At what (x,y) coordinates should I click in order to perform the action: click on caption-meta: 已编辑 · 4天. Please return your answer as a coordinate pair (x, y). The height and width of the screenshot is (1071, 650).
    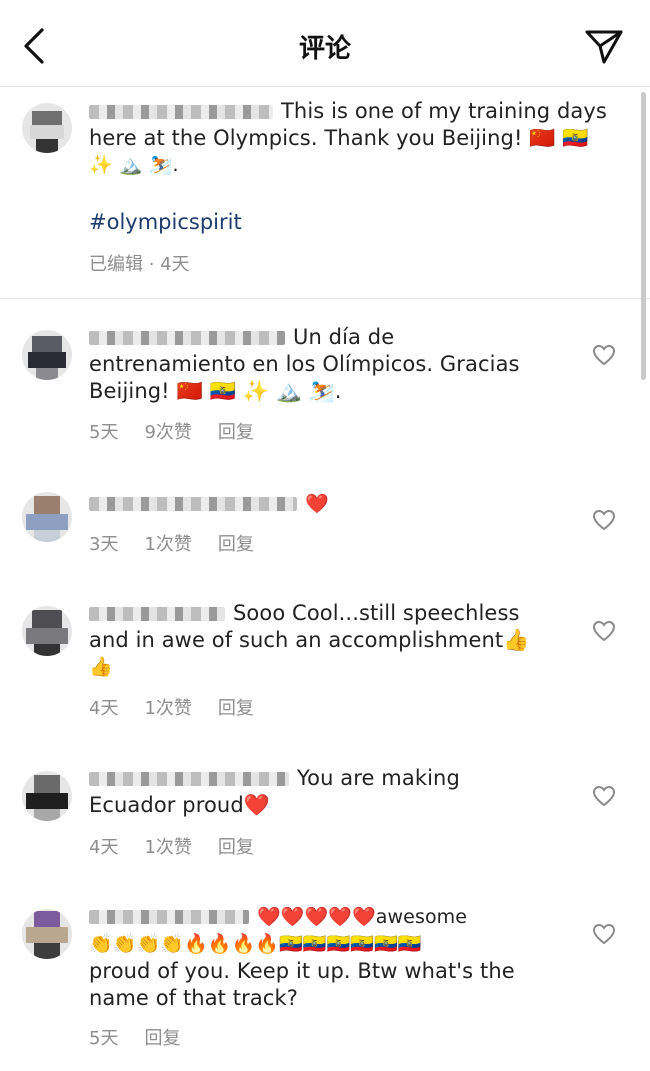
    Looking at the image, I should click on (139, 264).